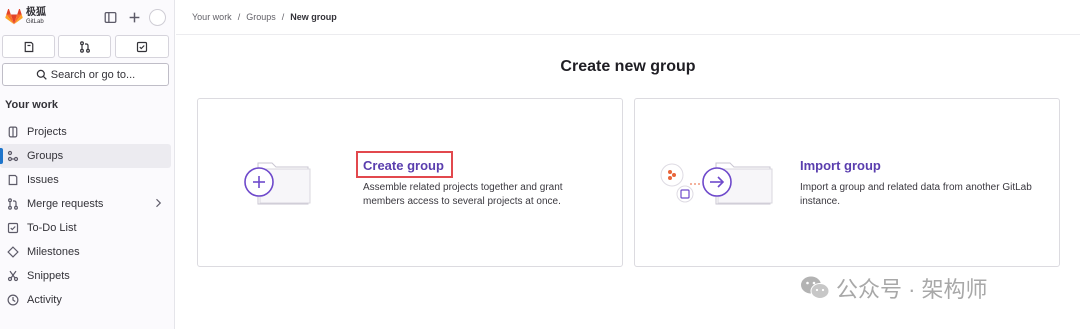 The width and height of the screenshot is (1080, 329). What do you see at coordinates (31, 105) in the screenshot?
I see `section-title-your-work: Your work` at bounding box center [31, 105].